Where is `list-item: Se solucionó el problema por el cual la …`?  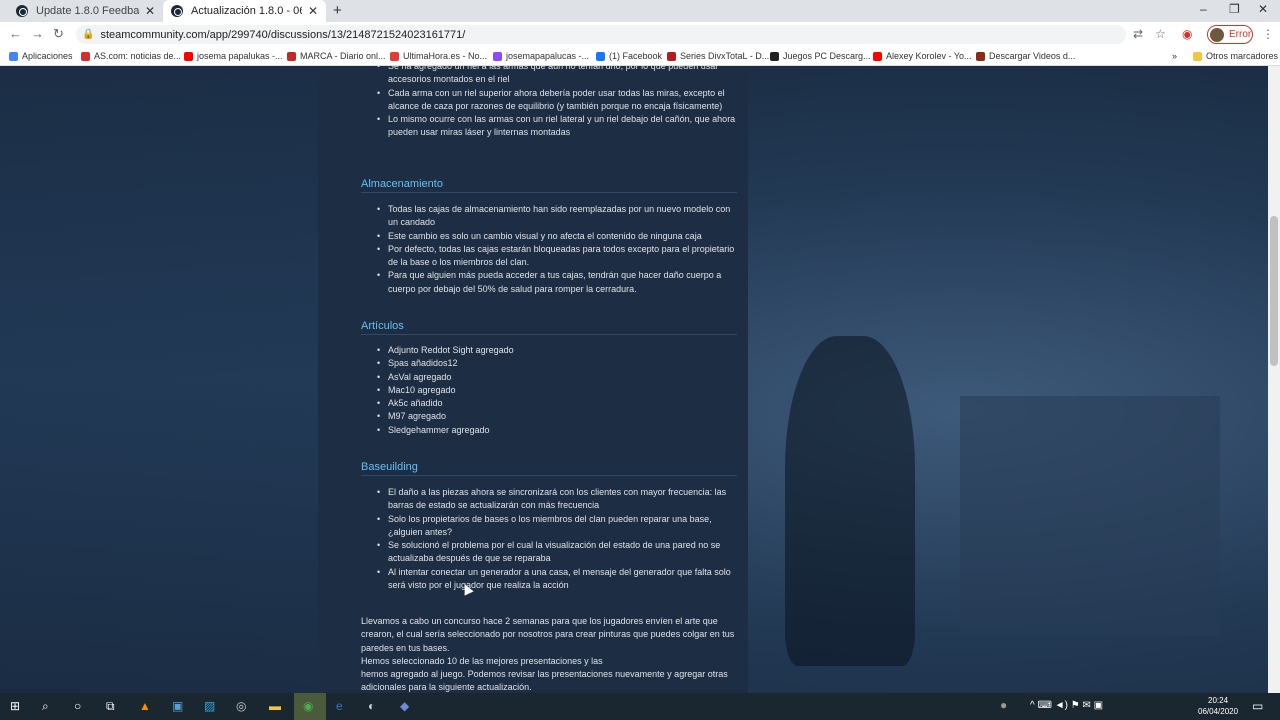 list-item: Se solucionó el problema por el cual la … is located at coordinates (557, 552).